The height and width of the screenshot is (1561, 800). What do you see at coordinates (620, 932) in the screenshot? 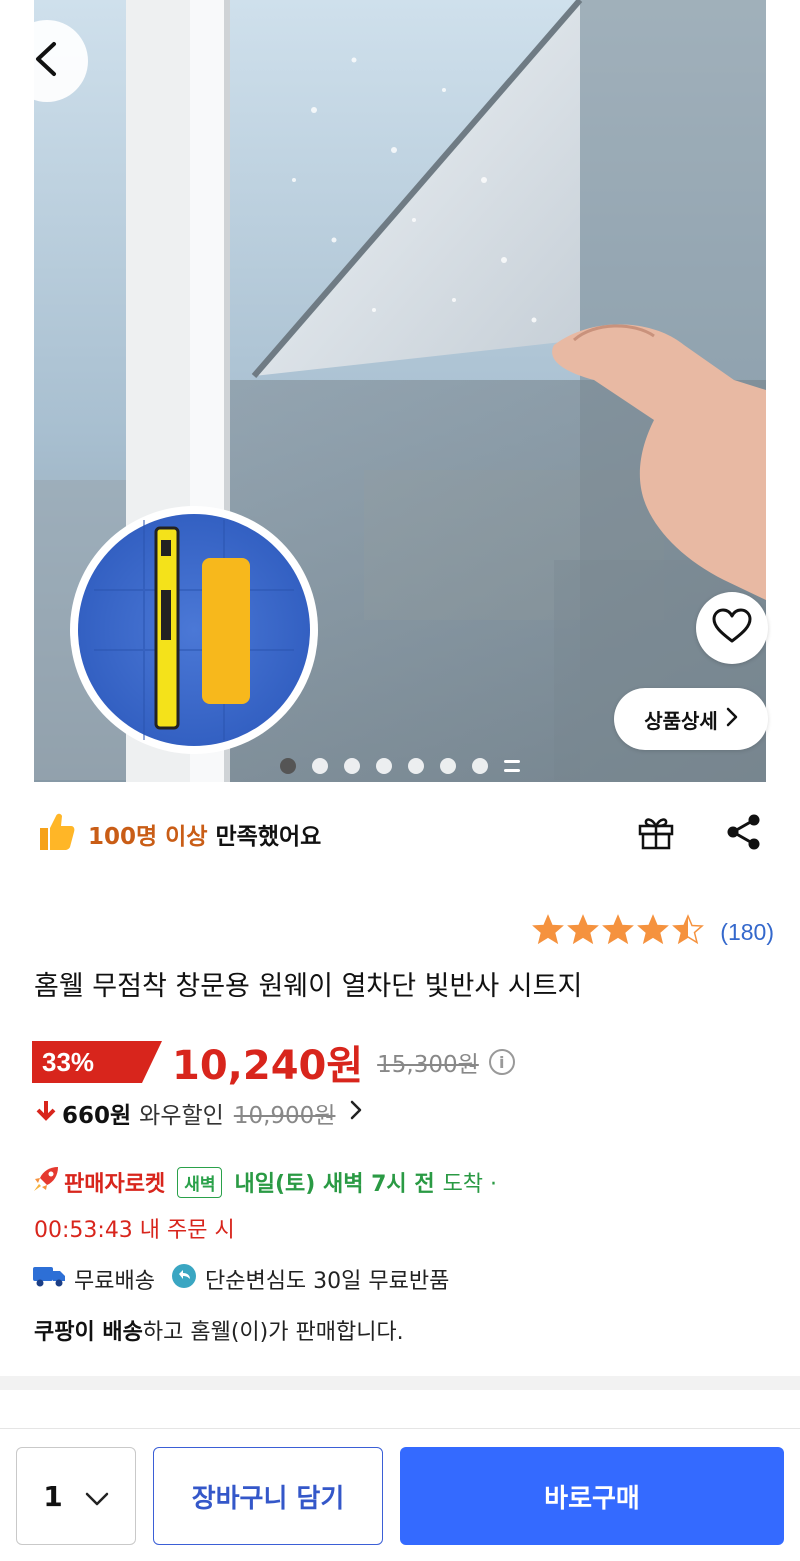
I see `star-rating-icon` at bounding box center [620, 932].